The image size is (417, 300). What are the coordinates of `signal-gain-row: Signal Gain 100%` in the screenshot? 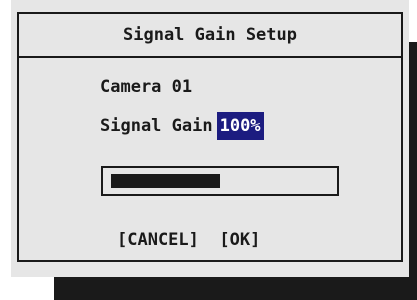 It's located at (182, 126).